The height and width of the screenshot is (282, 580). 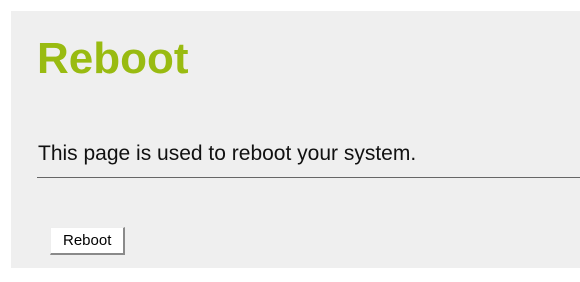 I want to click on reboot-button: Reboot, so click(x=88, y=241).